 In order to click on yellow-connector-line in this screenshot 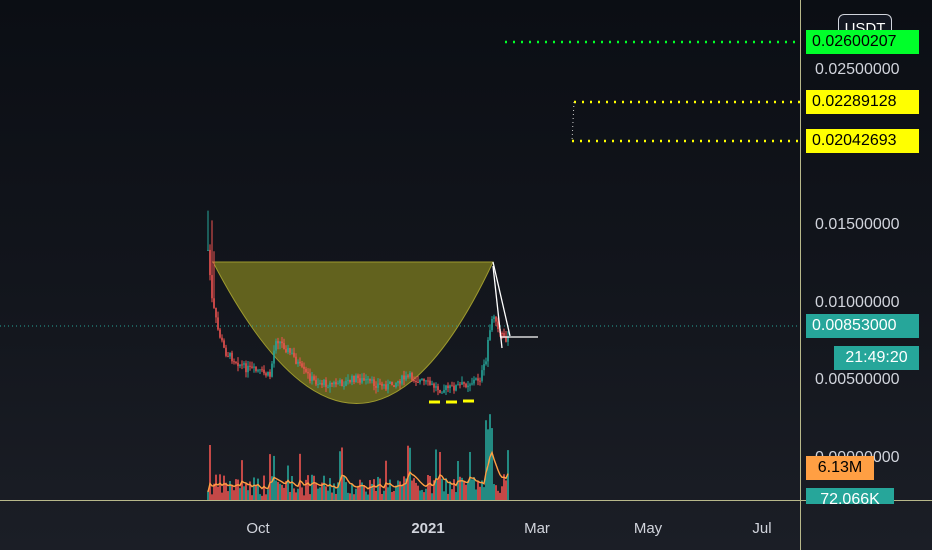, I will do `click(573, 121)`.